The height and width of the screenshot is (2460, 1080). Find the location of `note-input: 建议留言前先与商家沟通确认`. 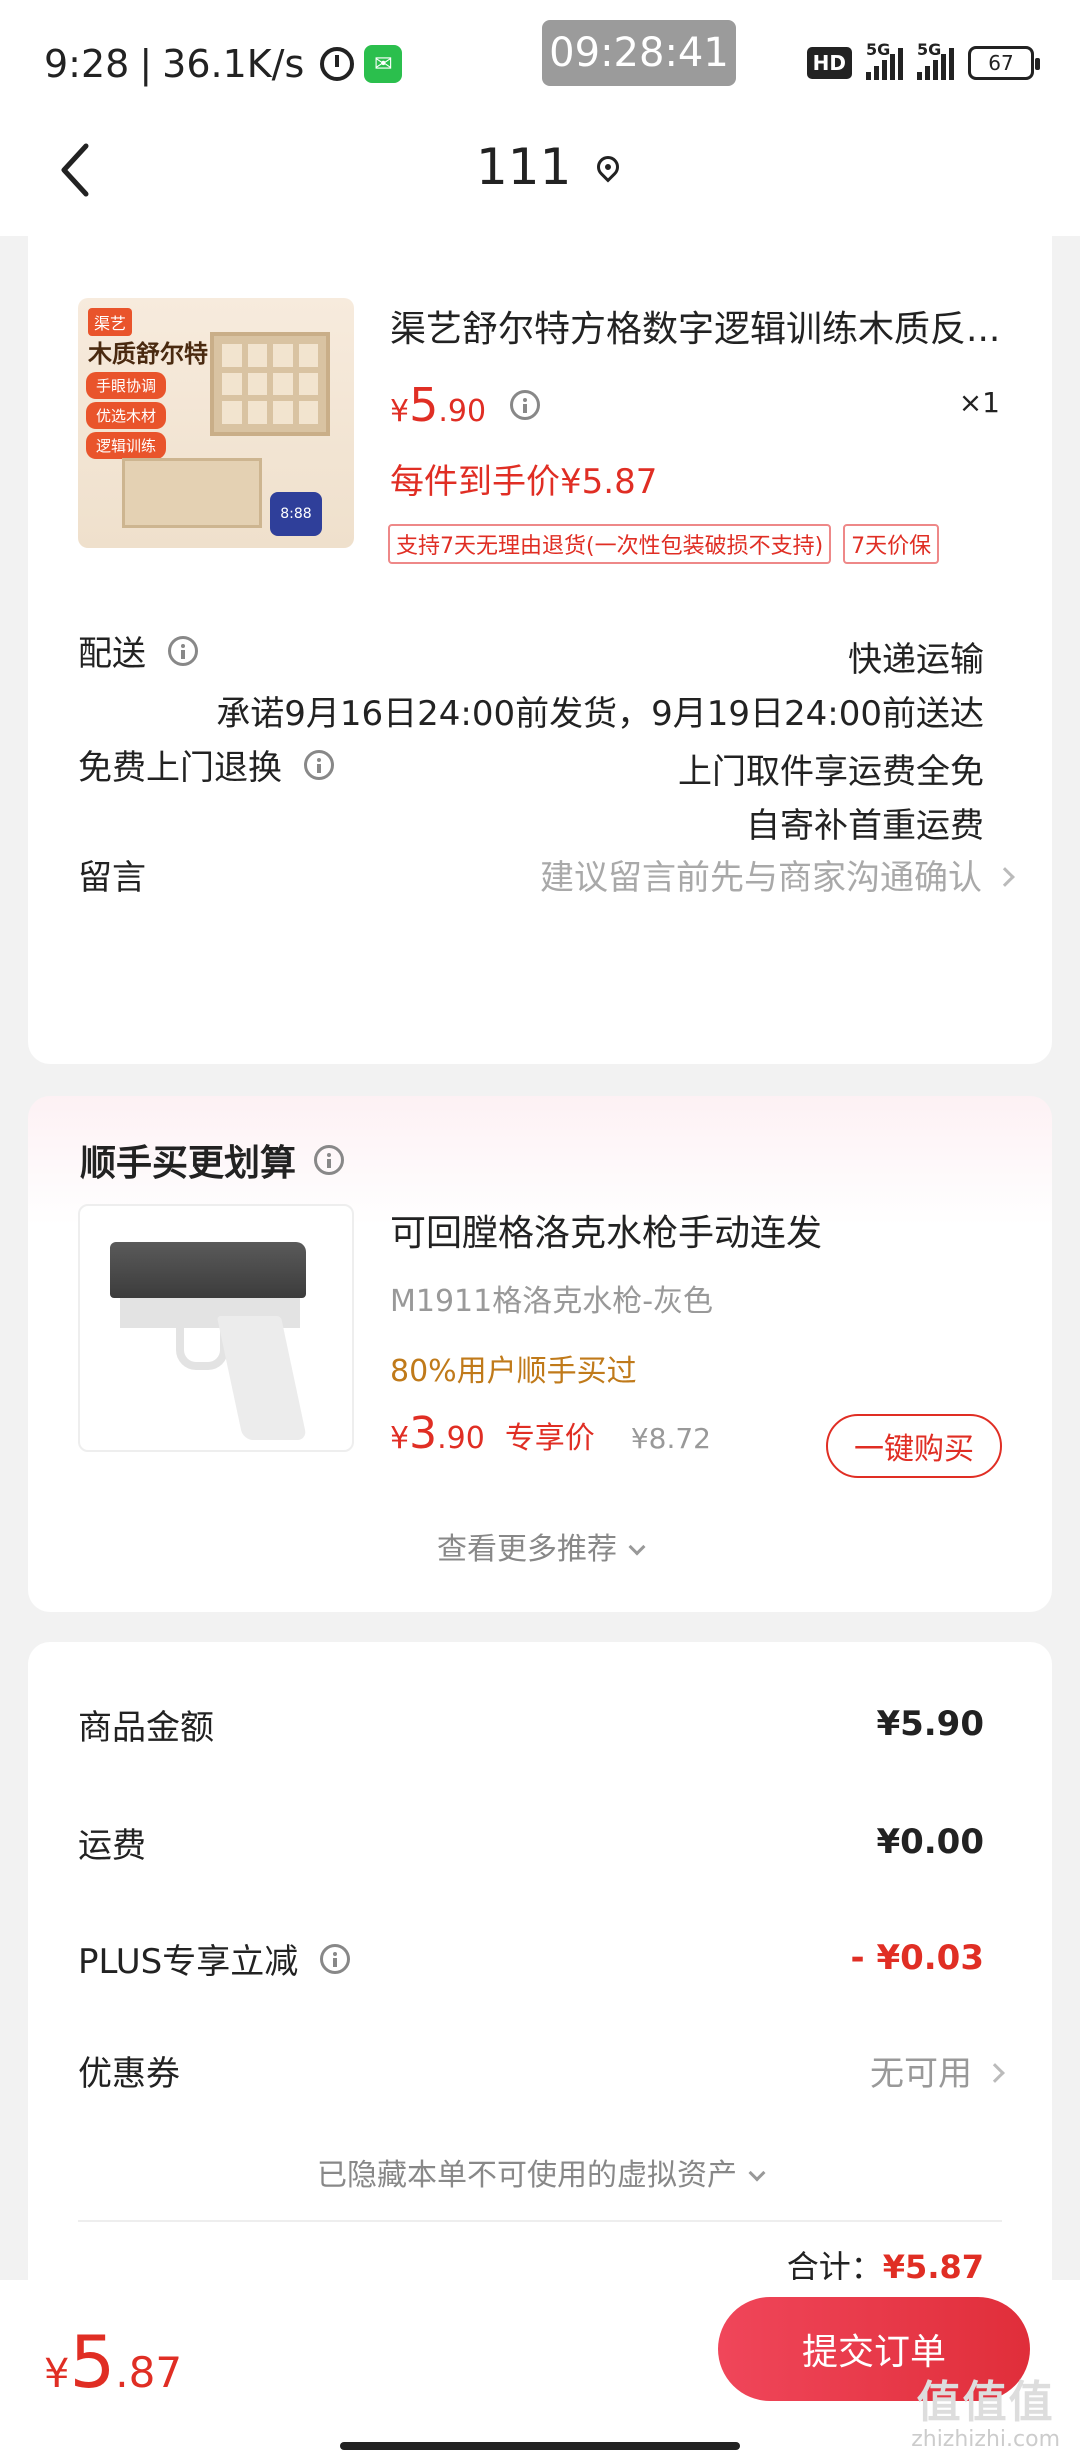

note-input: 建议留言前先与商家沟通确认 is located at coordinates (777, 874).